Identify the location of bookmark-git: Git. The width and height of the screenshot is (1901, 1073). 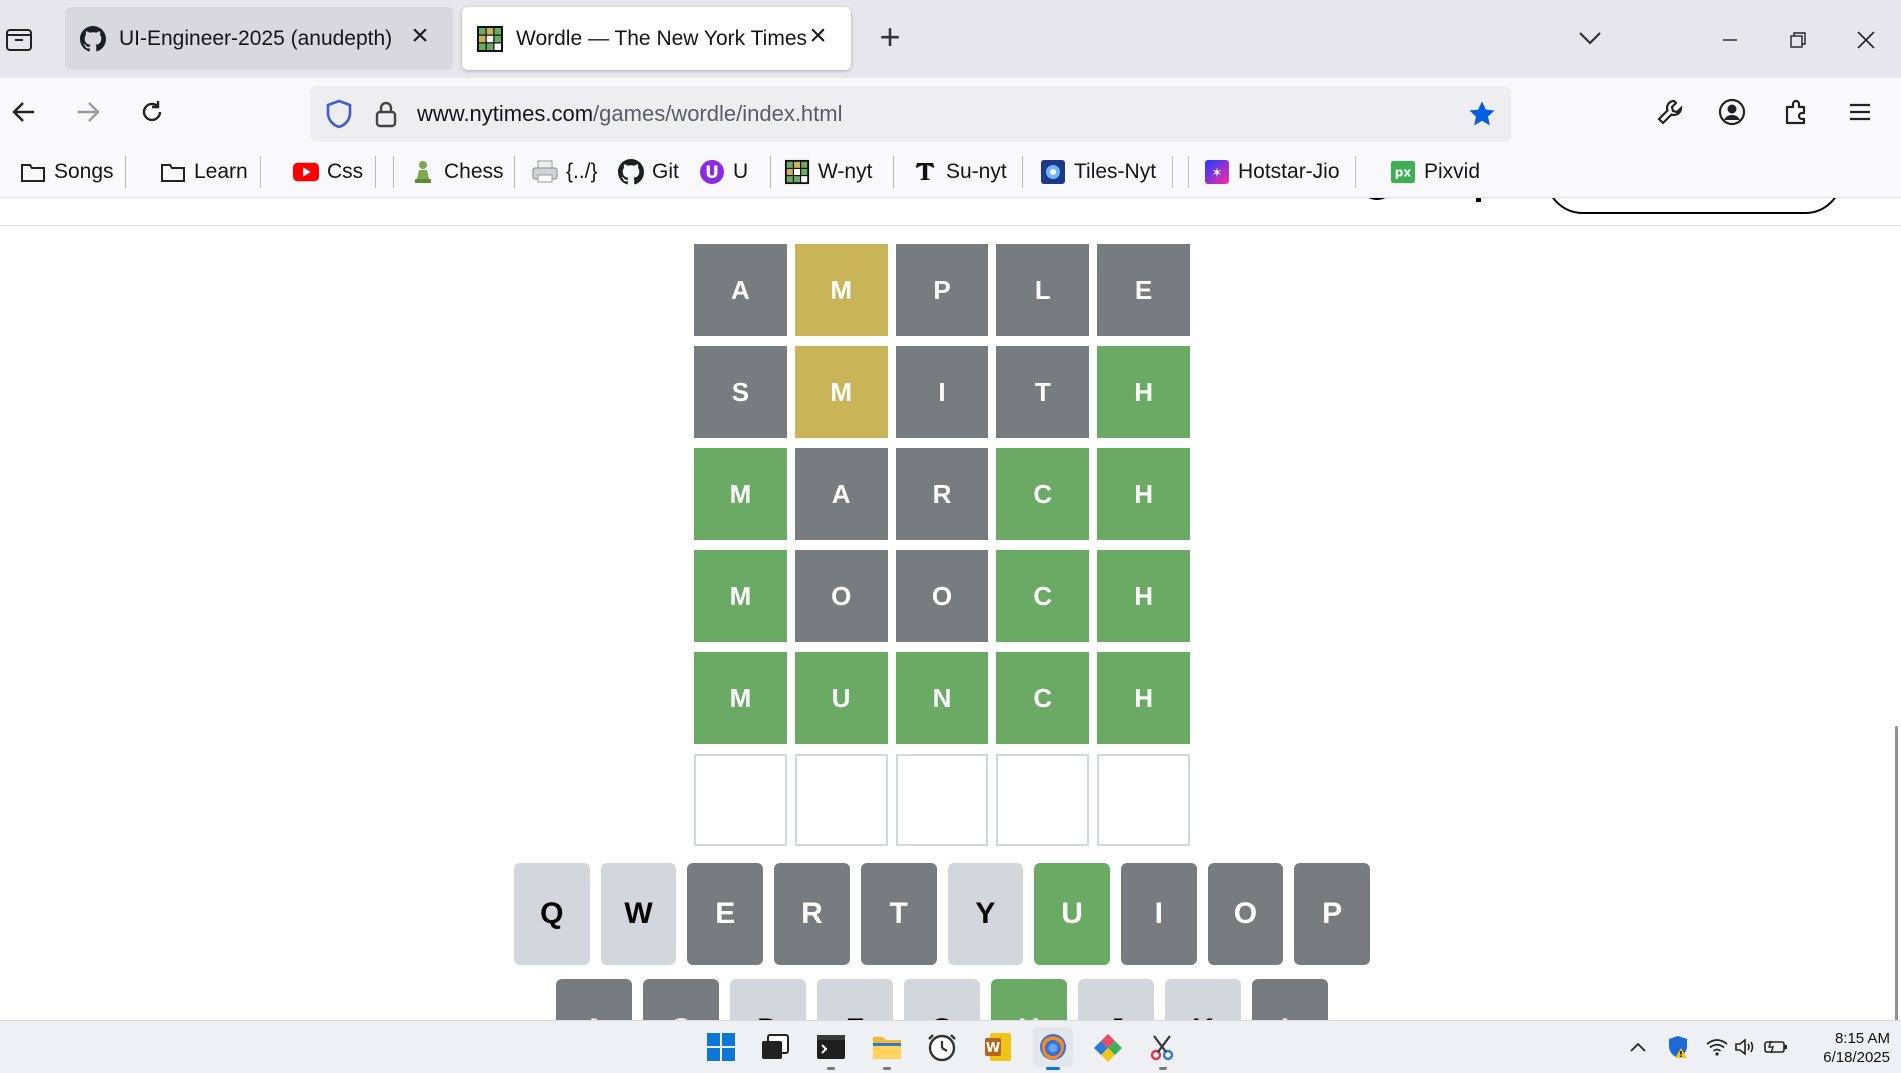
(648, 172).